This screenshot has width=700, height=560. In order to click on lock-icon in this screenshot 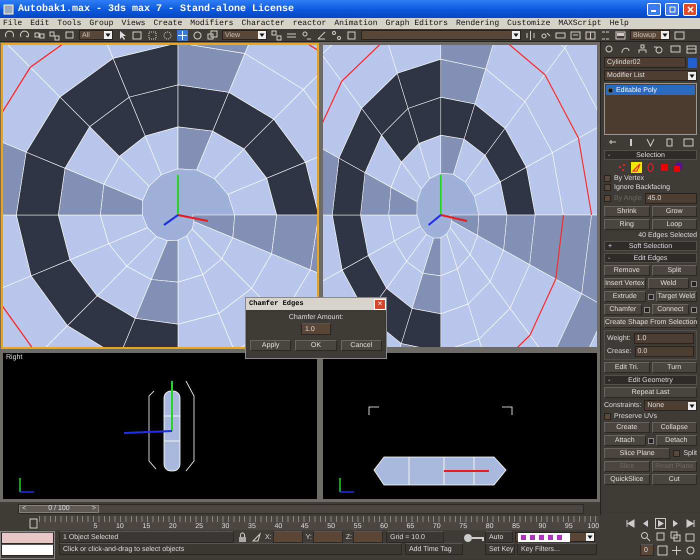, I will do `click(242, 537)`.